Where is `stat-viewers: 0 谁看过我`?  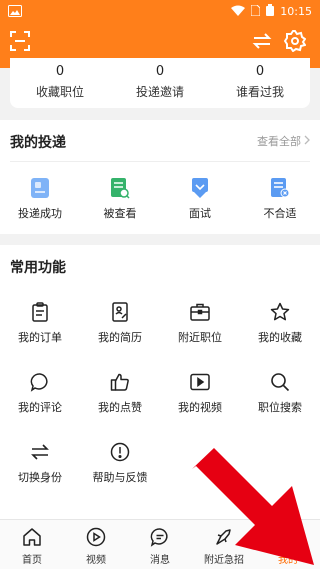 stat-viewers: 0 谁看过我 is located at coordinates (260, 83).